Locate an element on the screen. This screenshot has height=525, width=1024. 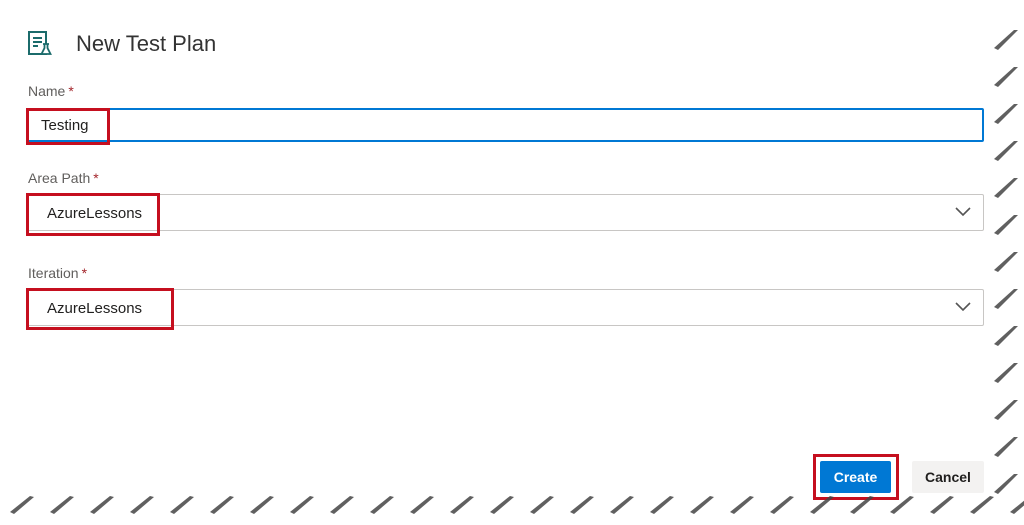
iteration-value: AzureLessons is located at coordinates (95, 308).